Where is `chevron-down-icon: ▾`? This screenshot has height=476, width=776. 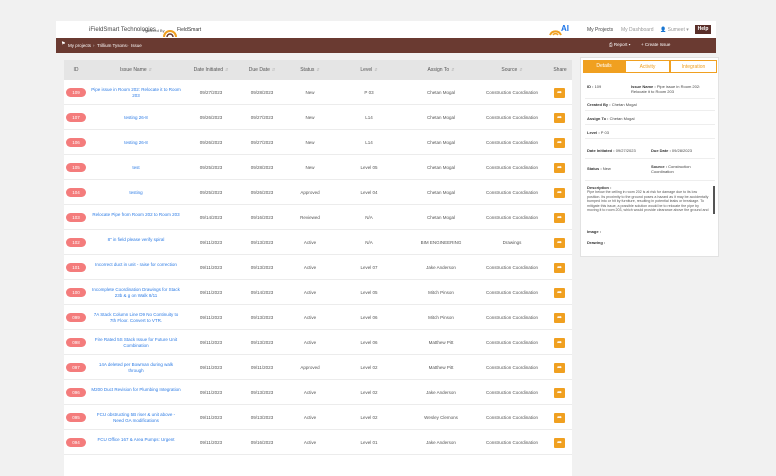 chevron-down-icon: ▾ is located at coordinates (687, 30).